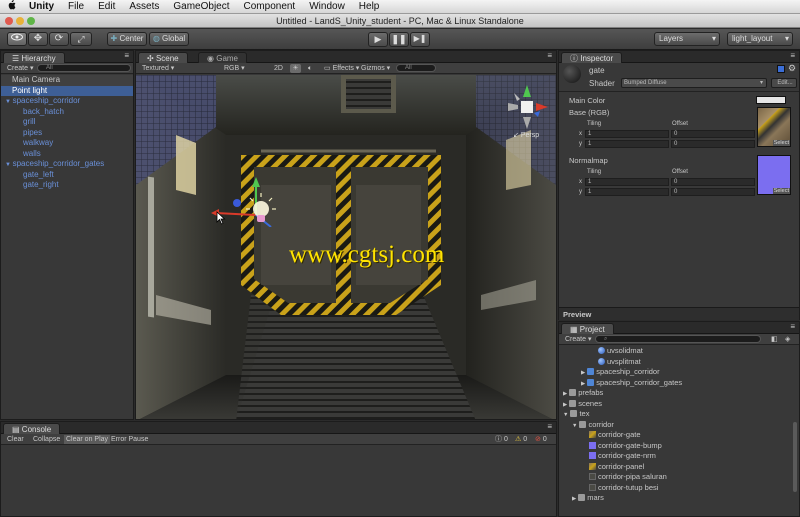 The width and height of the screenshot is (800, 517). What do you see at coordinates (67, 154) in the screenshot?
I see `hierarchy-item: walls` at bounding box center [67, 154].